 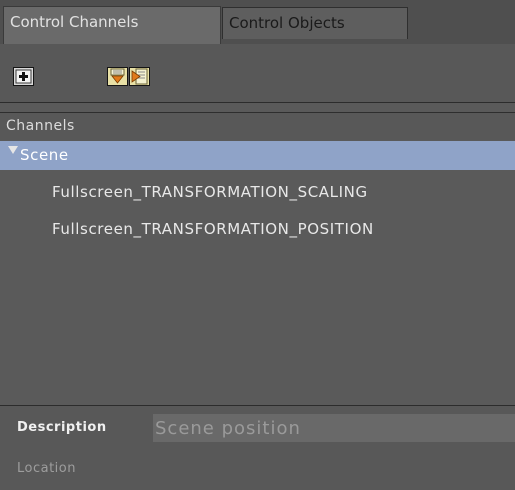 I want to click on tree-item-channel: Fullscreen_TRANSFORMATION_SCALING, so click(x=257, y=192).